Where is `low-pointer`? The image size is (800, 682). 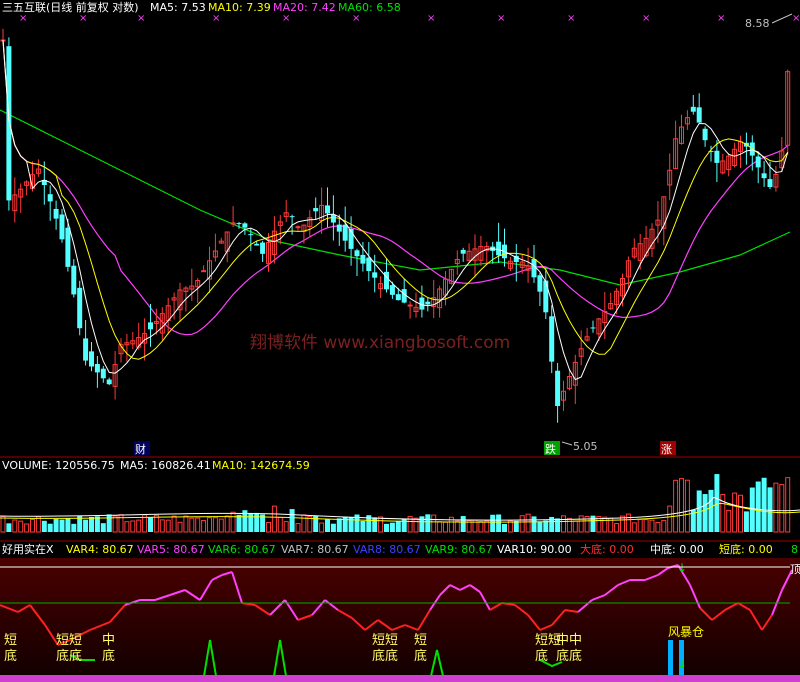 low-pointer is located at coordinates (567, 443).